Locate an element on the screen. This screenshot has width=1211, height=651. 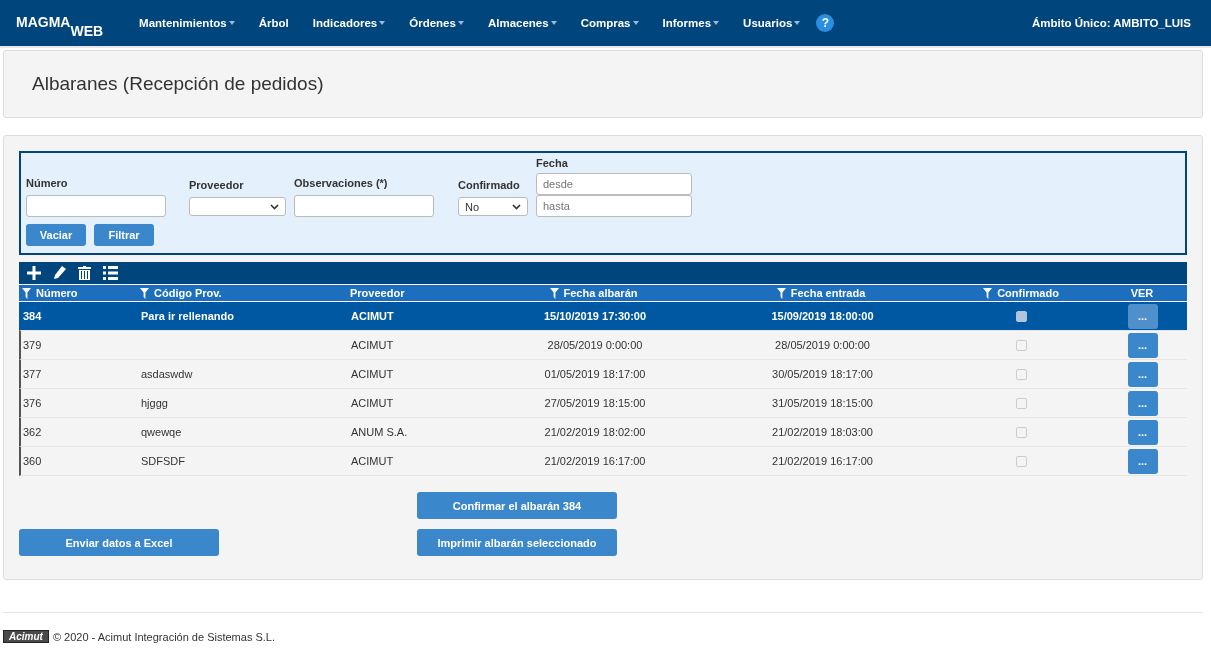
copyright-text: © 2020 - Acimut Integración de Sistemas S.L. is located at coordinates (163, 636).